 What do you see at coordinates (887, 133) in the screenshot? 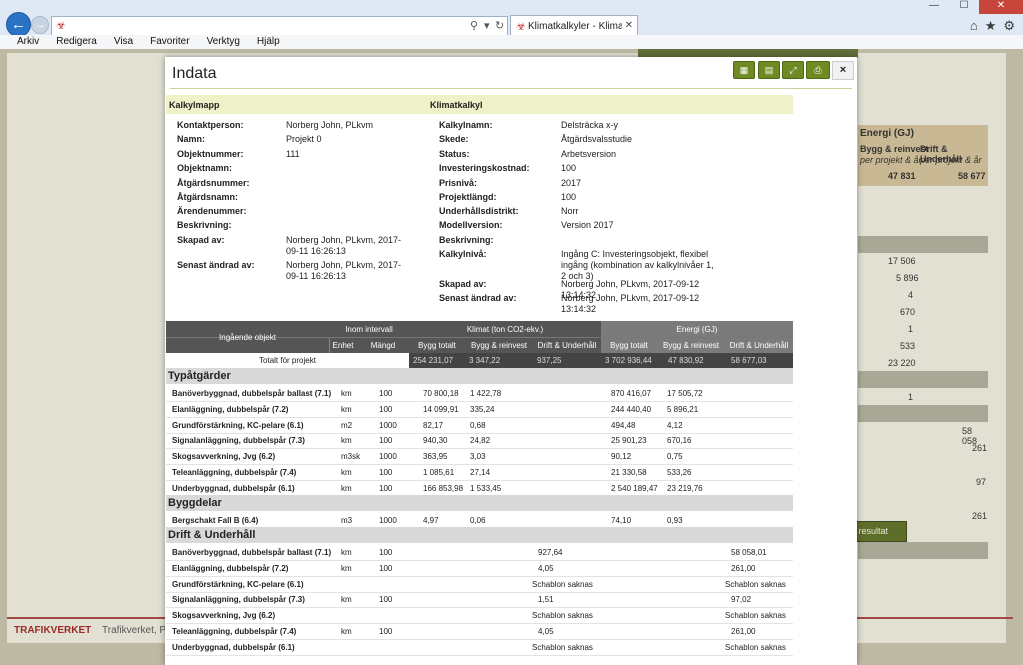
I see `background-energy-title: Energi (GJ)` at bounding box center [887, 133].